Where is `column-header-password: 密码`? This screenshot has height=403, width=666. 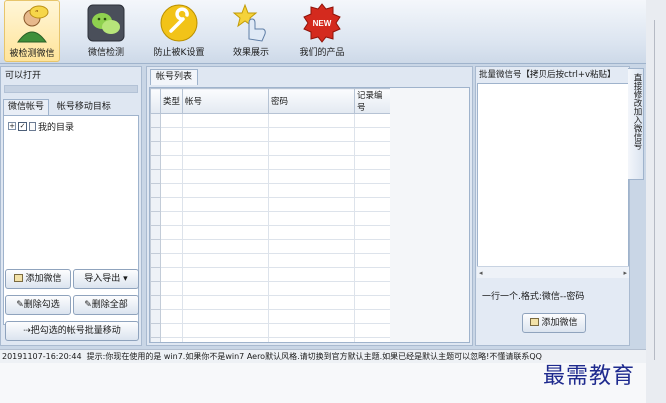 column-header-password: 密码 is located at coordinates (311, 101).